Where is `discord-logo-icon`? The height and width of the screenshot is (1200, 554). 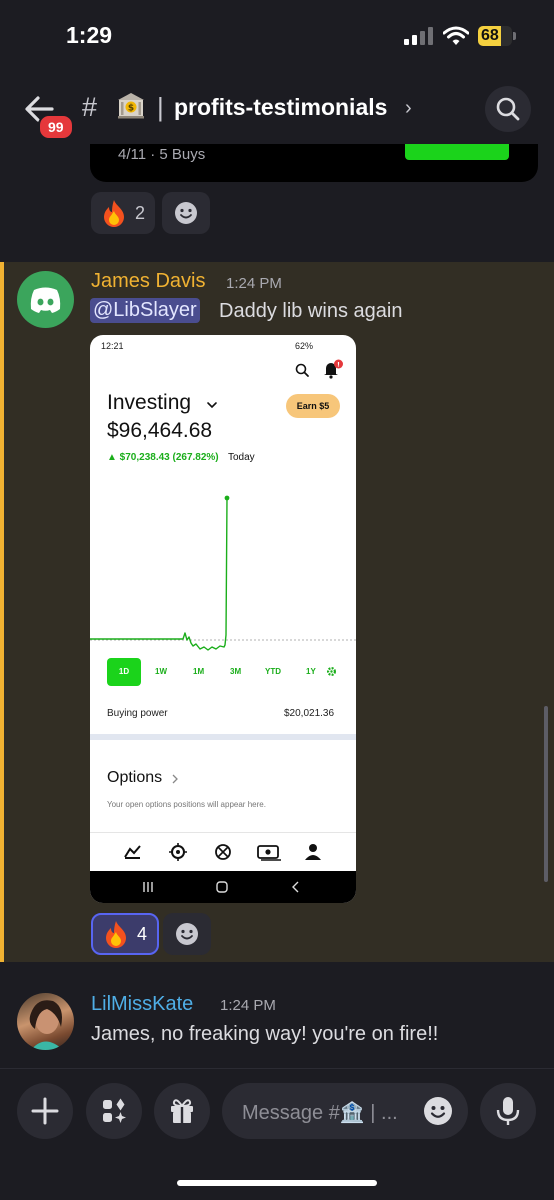
discord-logo-icon is located at coordinates (45, 300).